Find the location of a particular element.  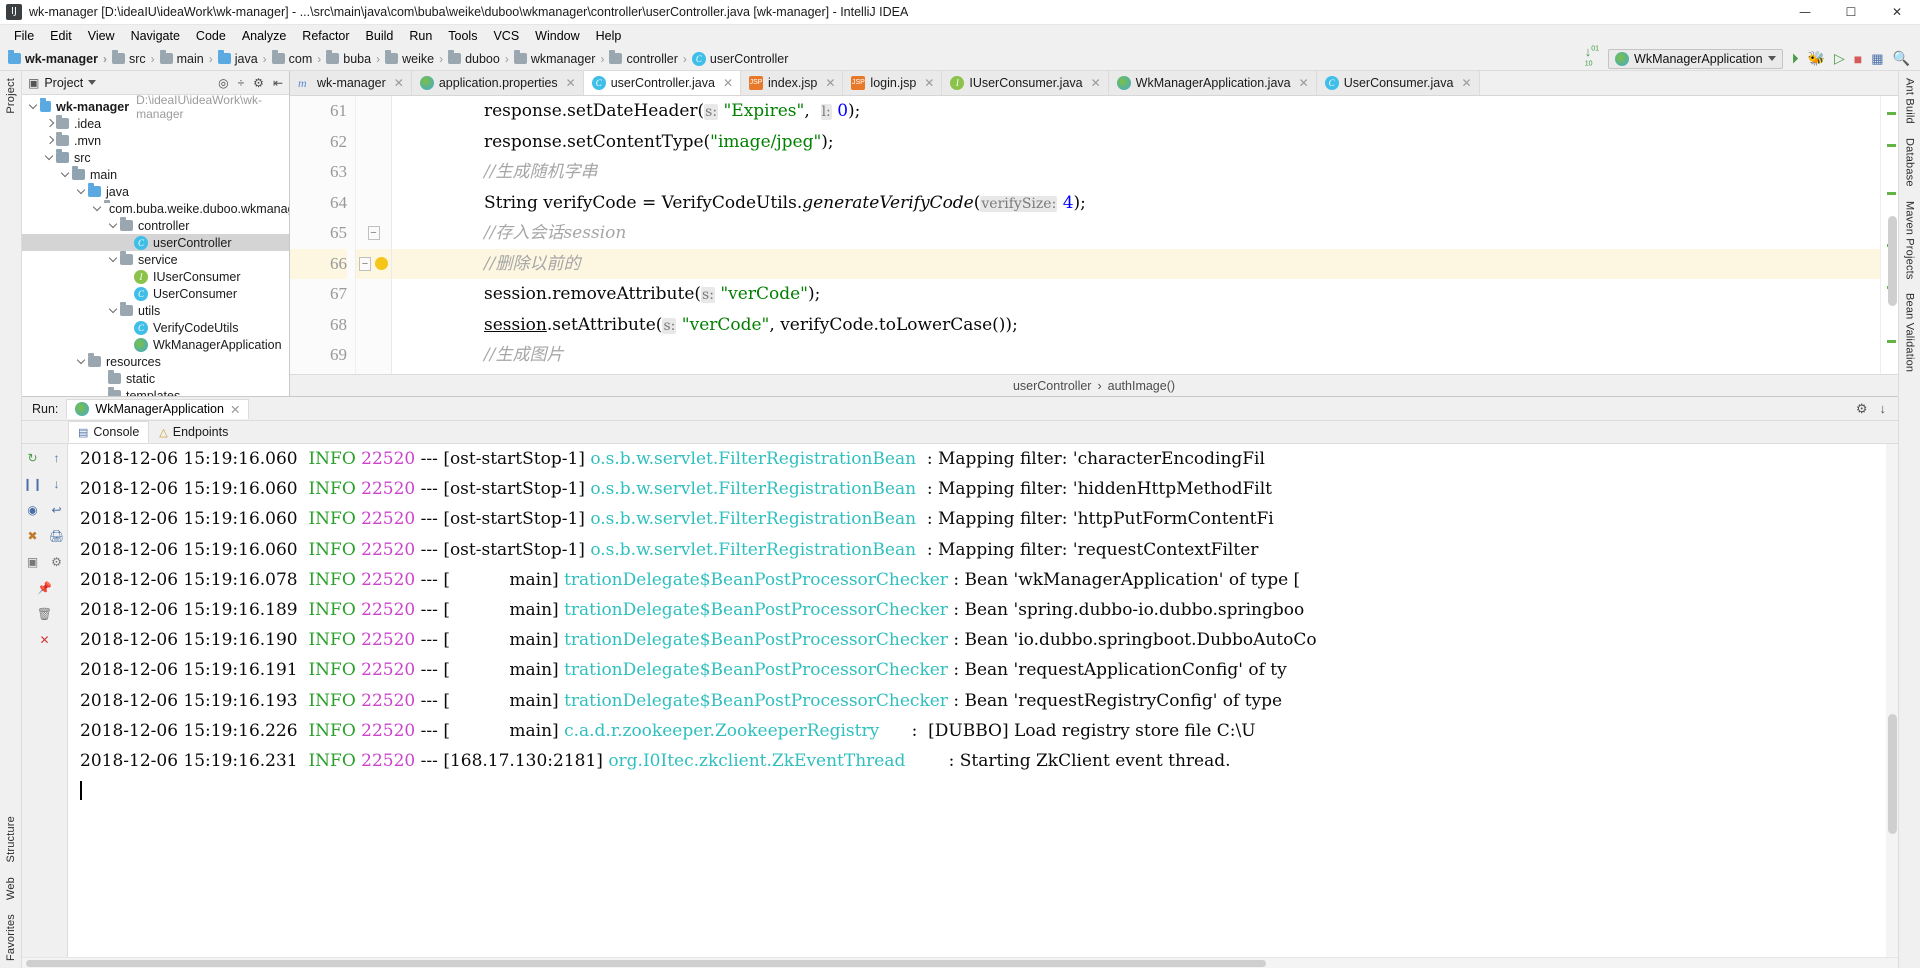

menu-refactor: Refactor is located at coordinates (325, 36).